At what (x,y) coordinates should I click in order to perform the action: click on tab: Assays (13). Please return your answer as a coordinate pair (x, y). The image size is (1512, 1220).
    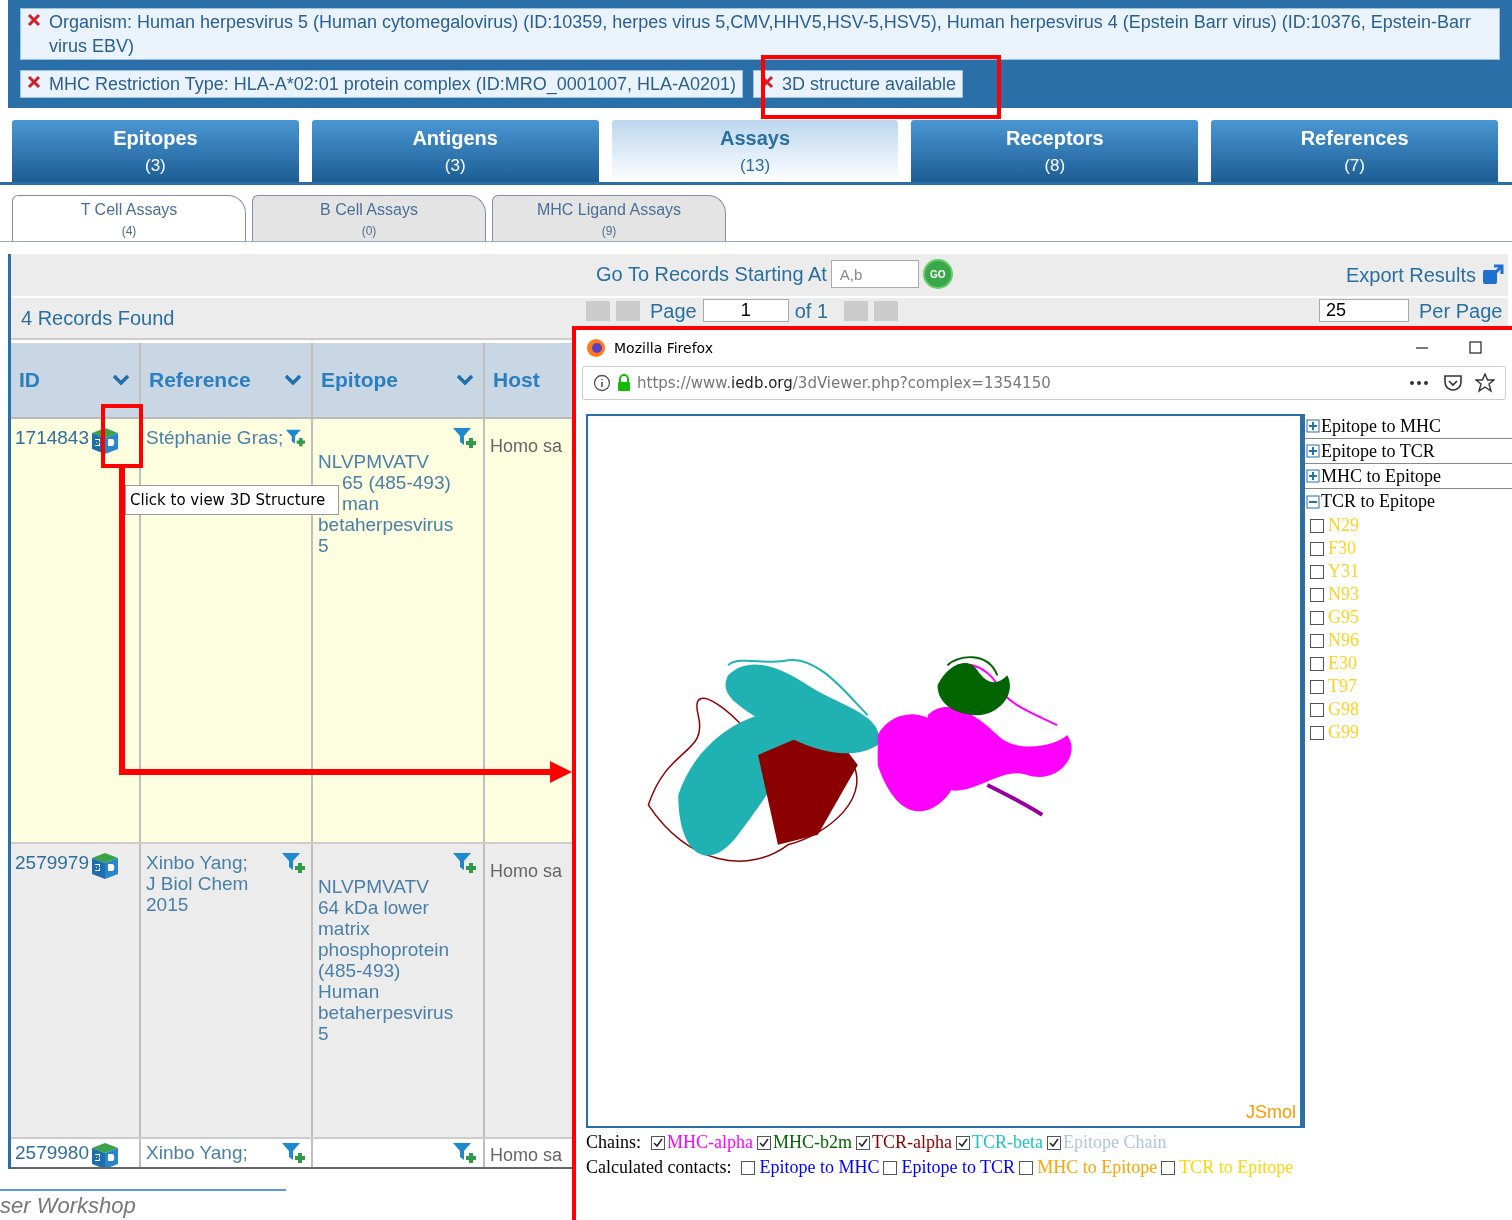
    Looking at the image, I should click on (755, 151).